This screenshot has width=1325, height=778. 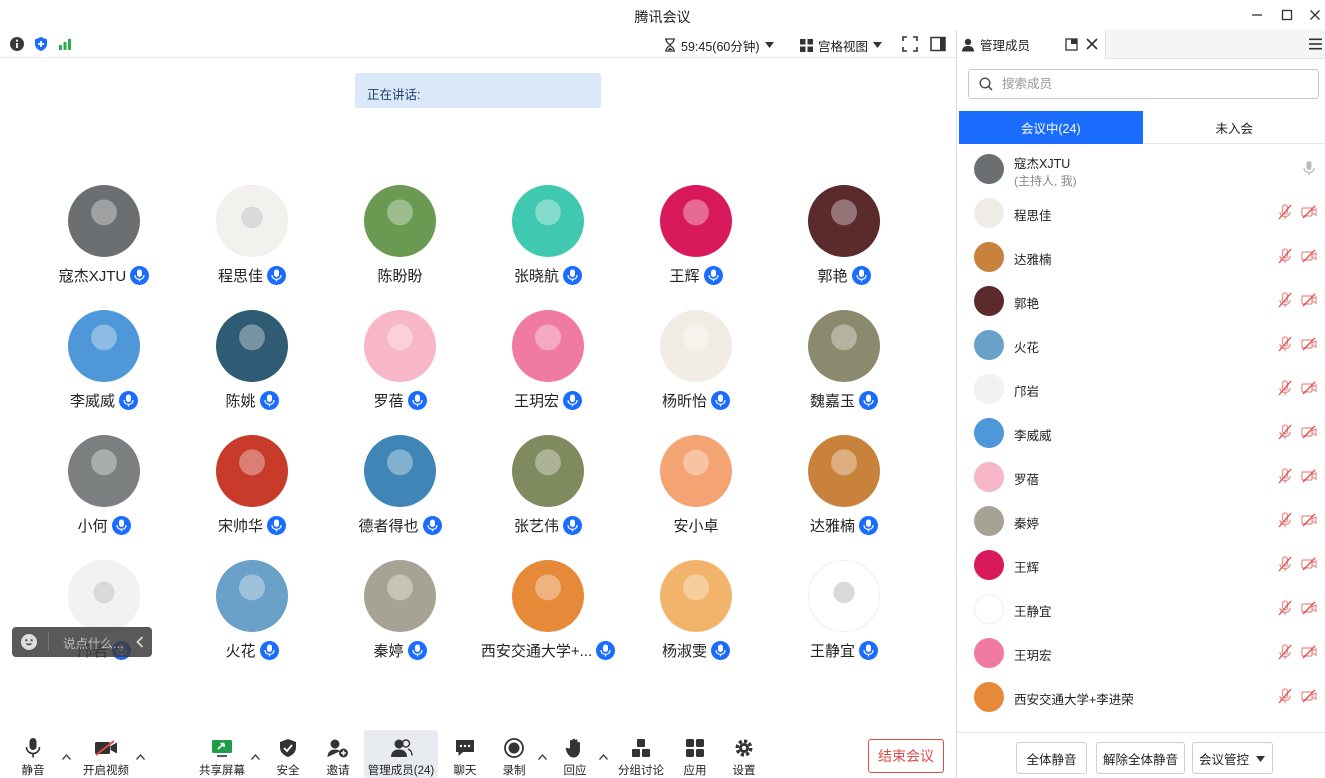 I want to click on participant-tile: 王玥宏, so click(x=548, y=365).